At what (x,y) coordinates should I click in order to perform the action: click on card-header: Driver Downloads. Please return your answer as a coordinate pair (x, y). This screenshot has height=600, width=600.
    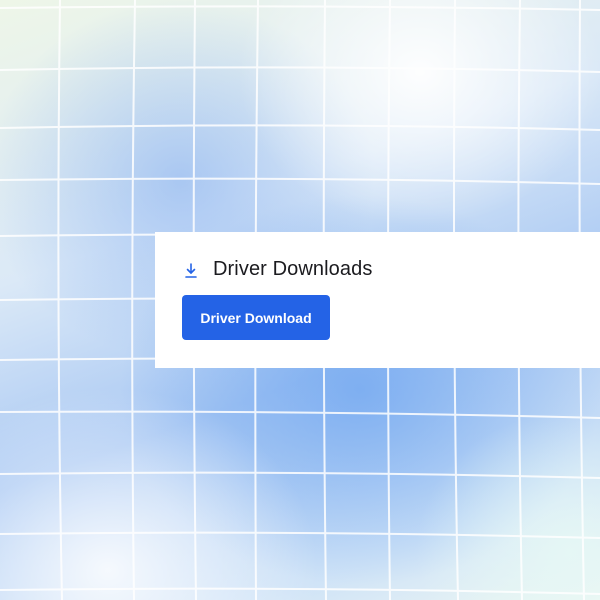
    Looking at the image, I should click on (277, 269).